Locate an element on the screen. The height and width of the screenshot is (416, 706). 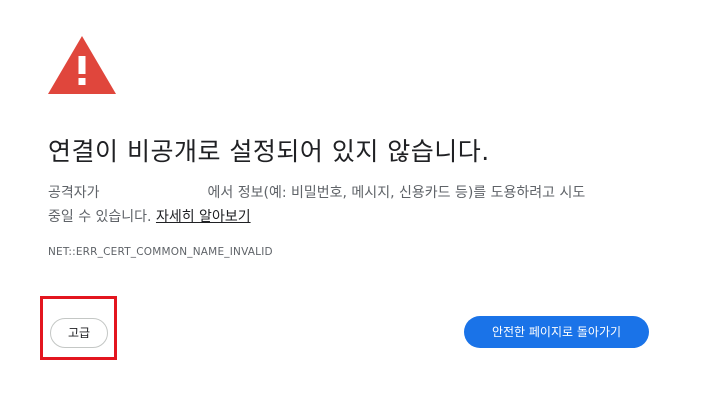
description-line-1-rest: 에서 정보(예: 비밀번호, 메시지, 신용카드 등)를 도용하려고 시도 is located at coordinates (396, 193).